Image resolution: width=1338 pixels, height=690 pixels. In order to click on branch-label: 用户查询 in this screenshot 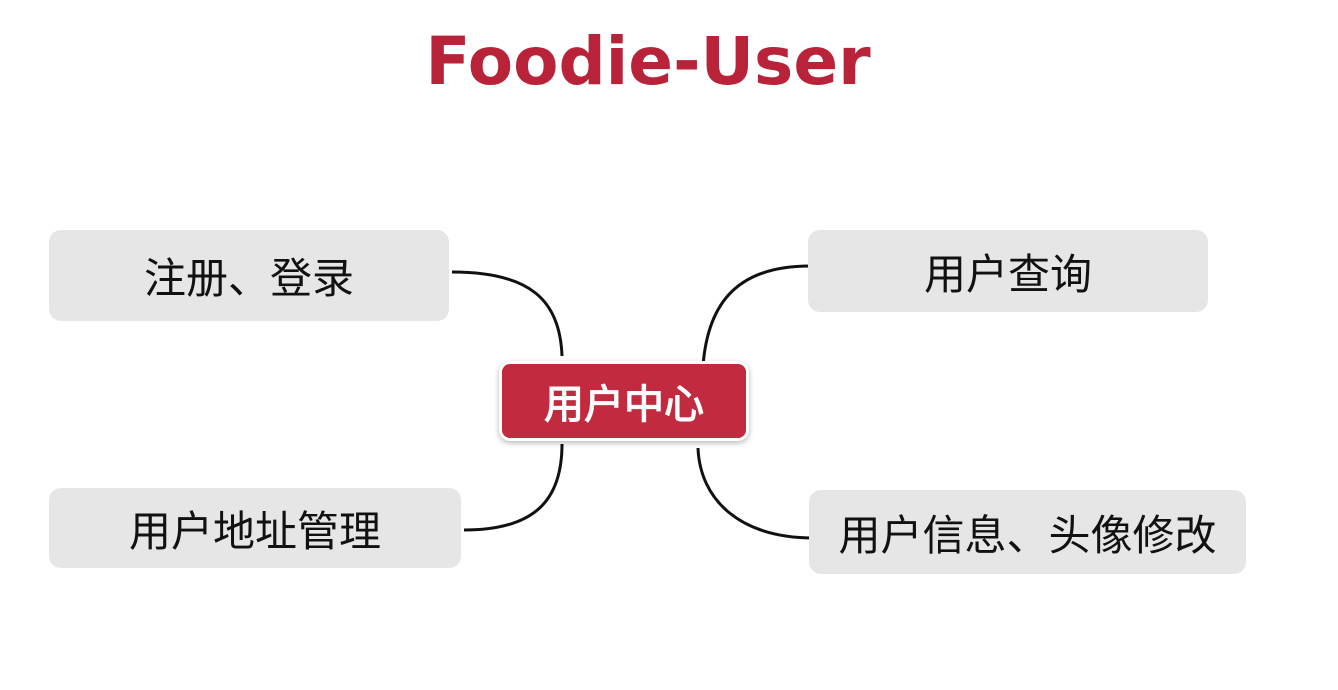, I will do `click(1007, 274)`.